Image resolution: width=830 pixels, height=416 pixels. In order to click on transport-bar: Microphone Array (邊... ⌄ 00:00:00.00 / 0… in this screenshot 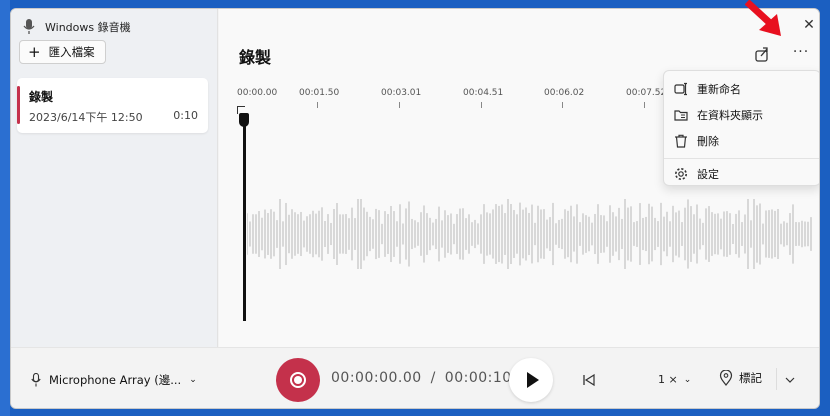, I will do `click(415, 377)`.